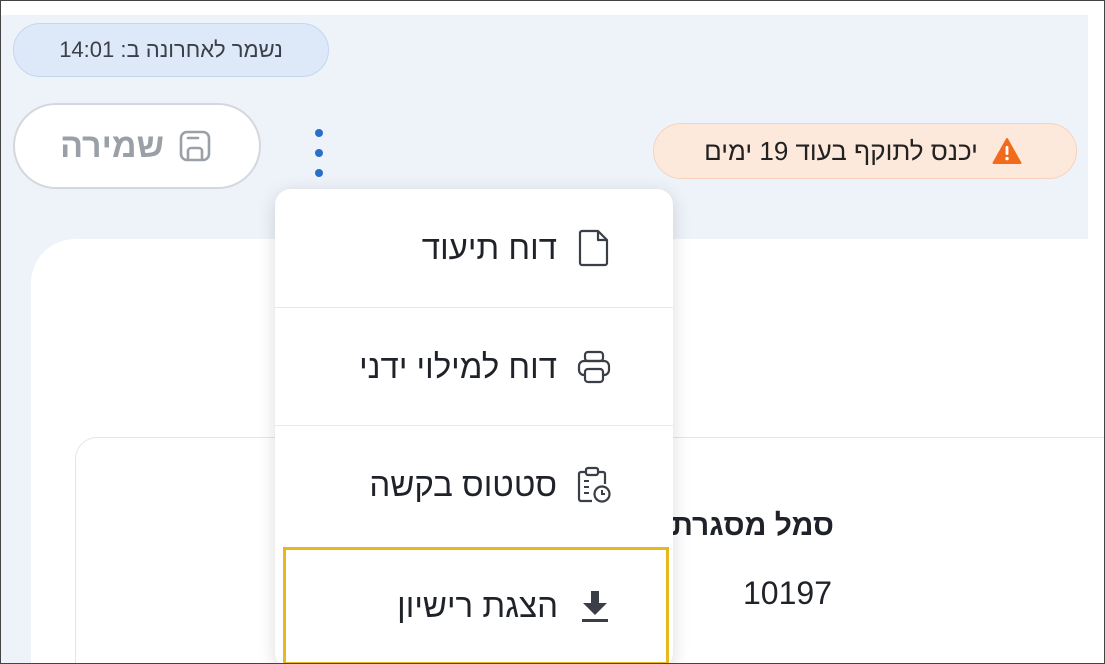  I want to click on validity-warning-chip: יכנס לתוקף בעוד 19 ימים, so click(865, 151).